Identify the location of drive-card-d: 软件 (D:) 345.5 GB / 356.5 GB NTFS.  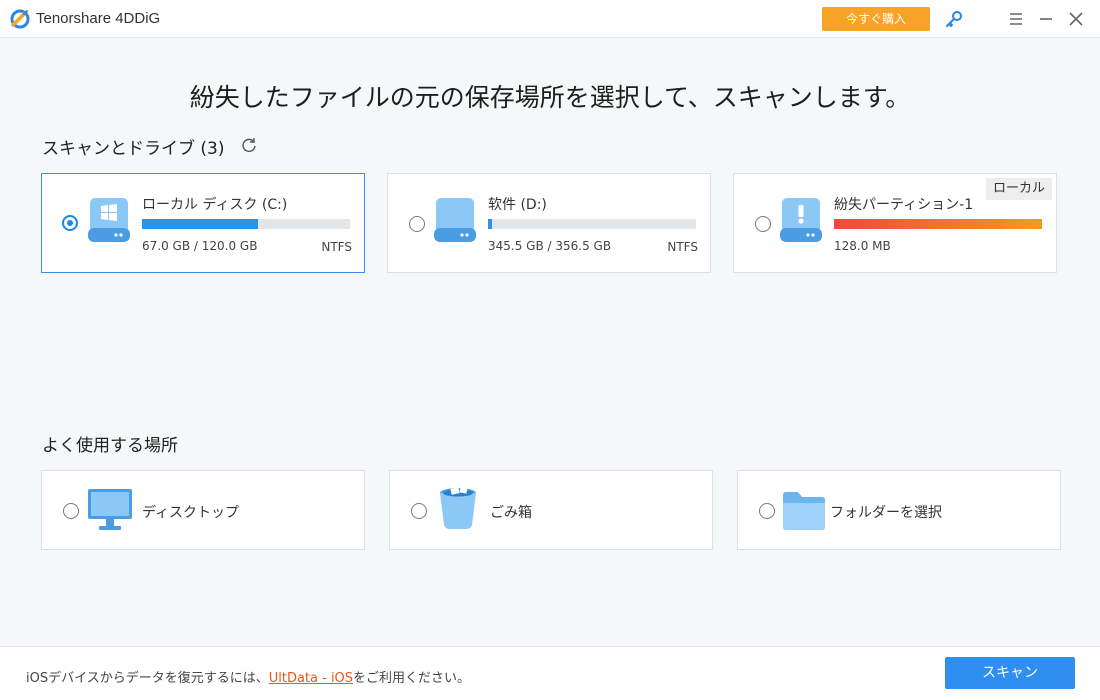
(549, 223).